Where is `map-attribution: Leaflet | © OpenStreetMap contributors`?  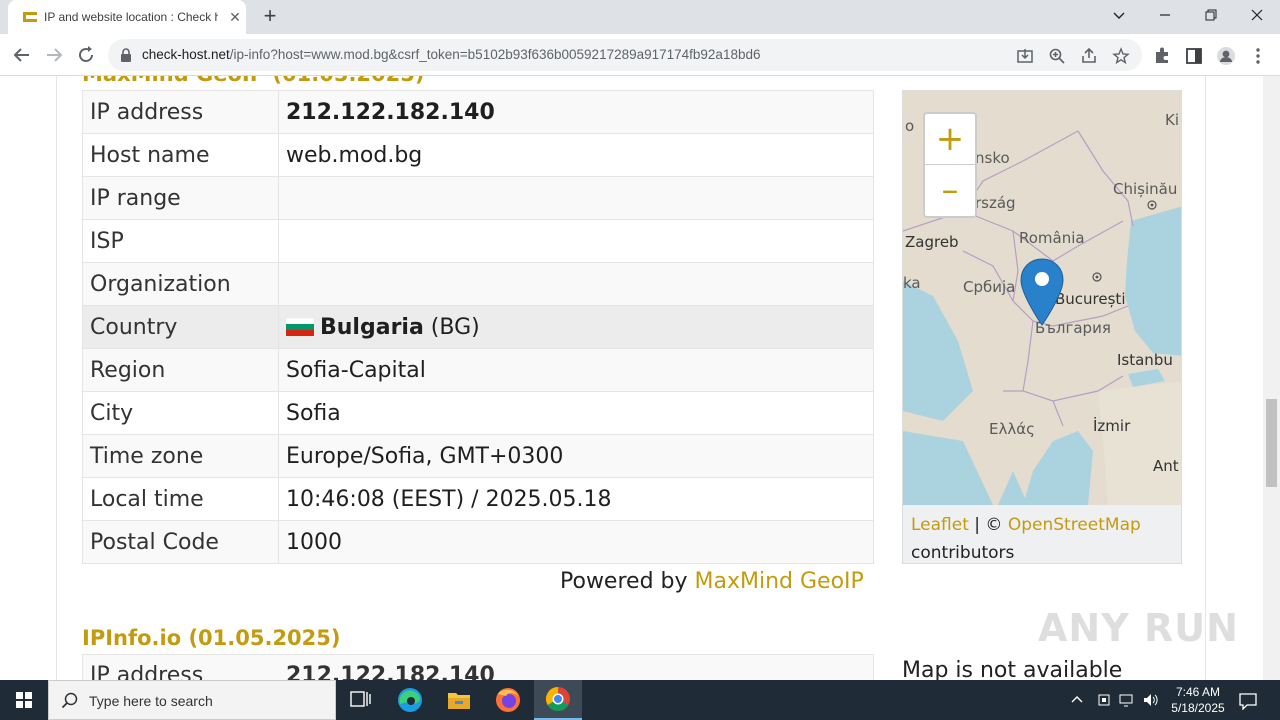 map-attribution: Leaflet | © OpenStreetMap contributors is located at coordinates (1042, 534).